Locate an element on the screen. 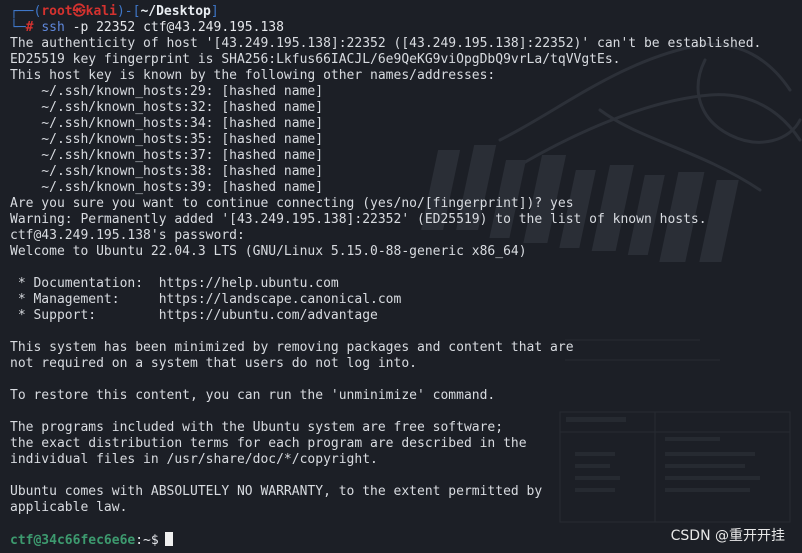 This screenshot has height=553, width=802. link-line: * Documentation: https://help.ubuntu.com is located at coordinates (174, 283).